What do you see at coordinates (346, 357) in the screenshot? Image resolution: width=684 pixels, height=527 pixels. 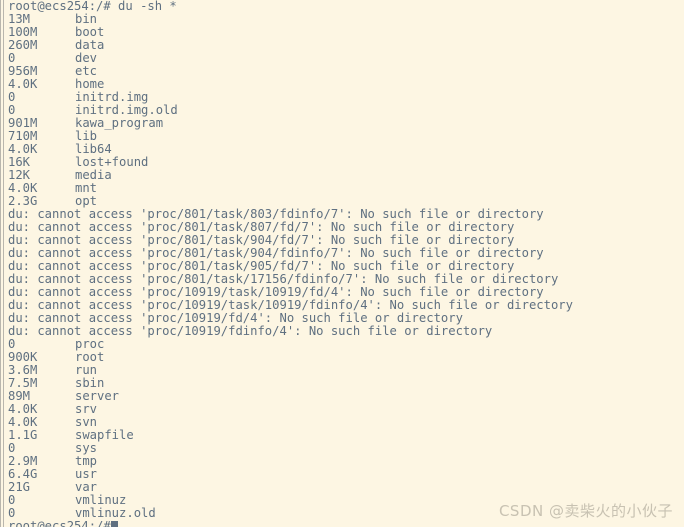 I see `du-entry-row: 900K root` at bounding box center [346, 357].